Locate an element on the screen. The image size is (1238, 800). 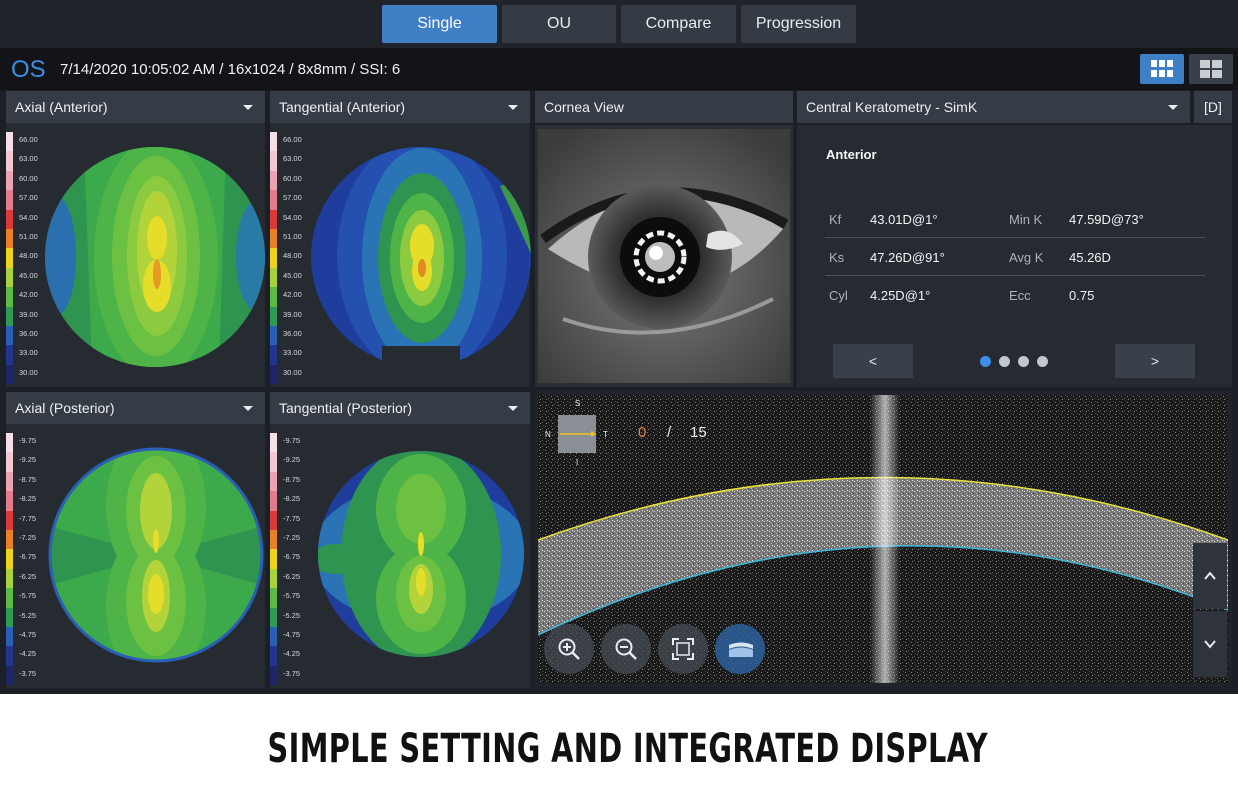
scale-label: 60.00 is located at coordinates (292, 178).